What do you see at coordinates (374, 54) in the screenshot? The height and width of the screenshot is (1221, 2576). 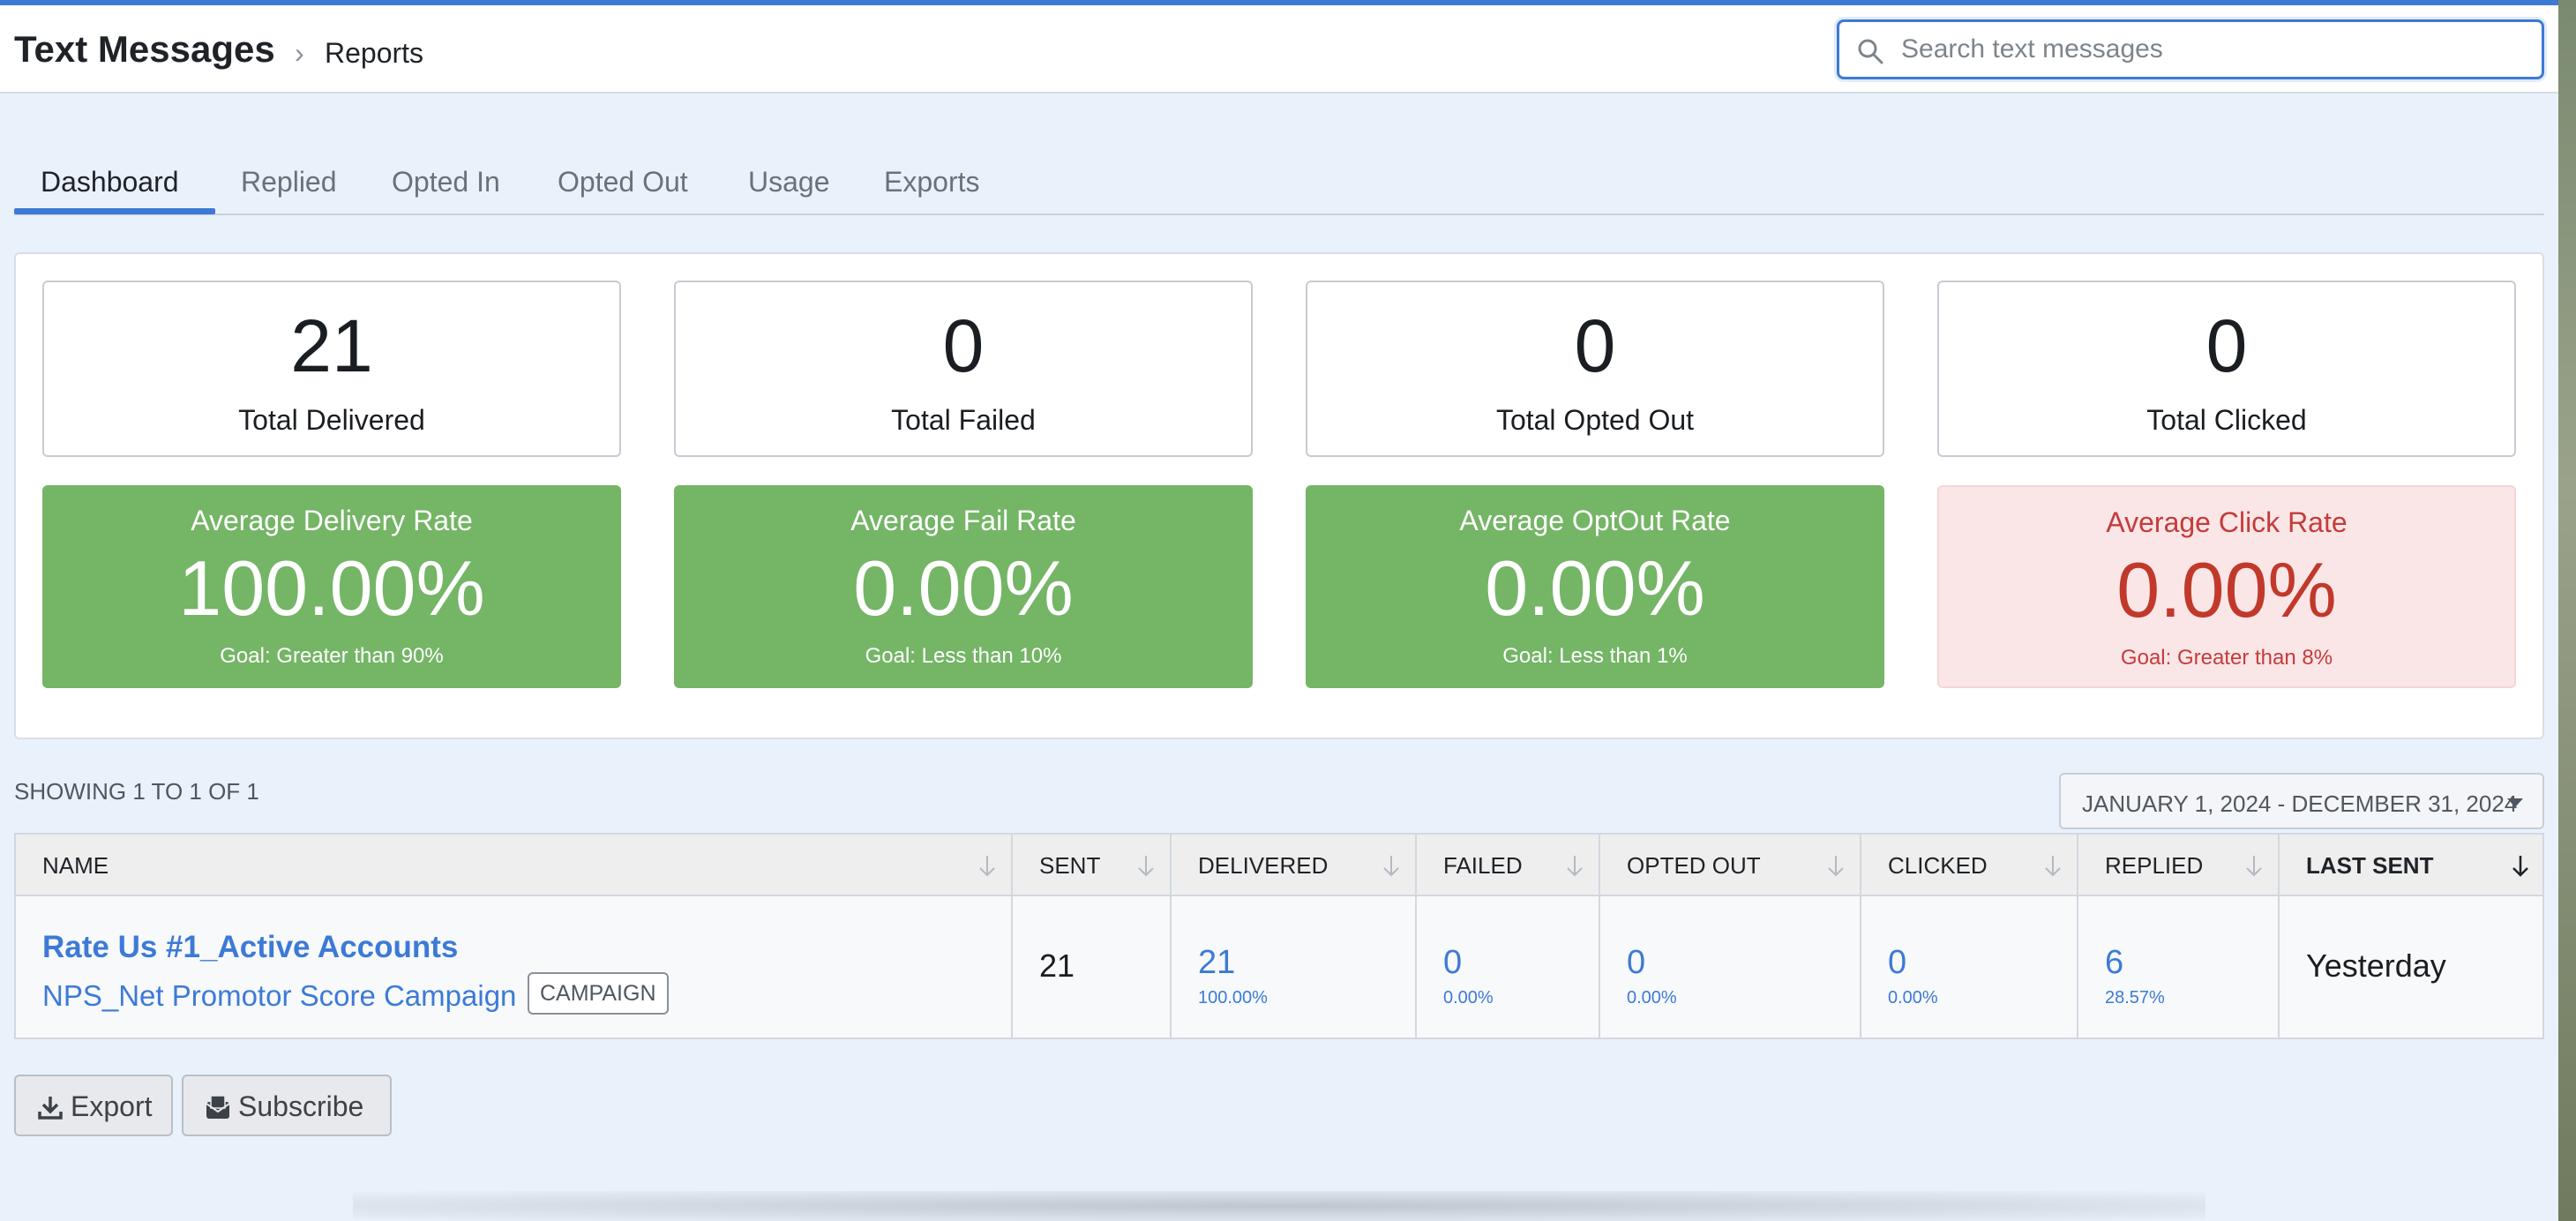 I see `breadcrumb-reports: Reports` at bounding box center [374, 54].